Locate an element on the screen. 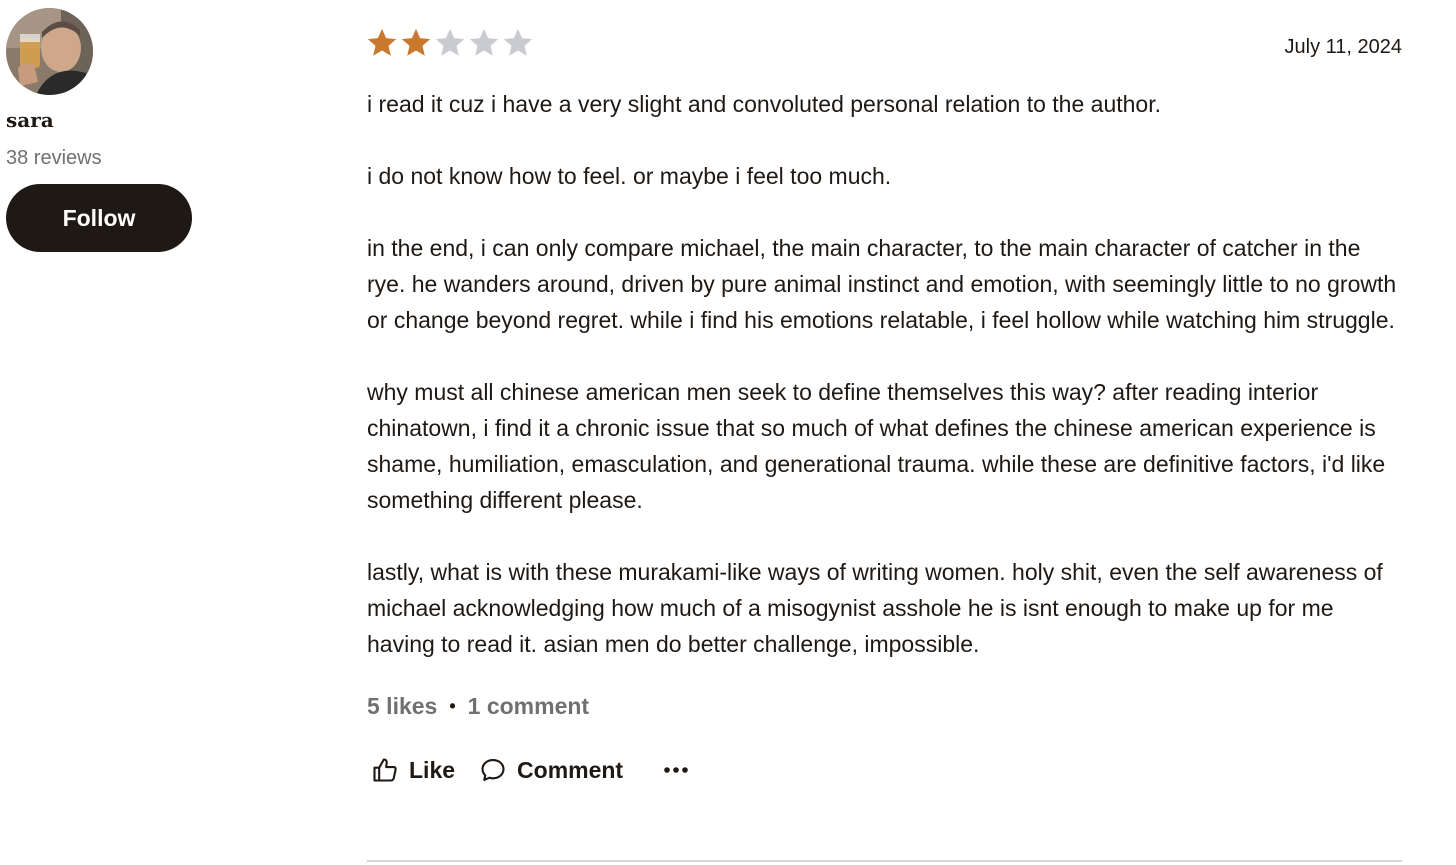 The image size is (1456, 865). avatar-image is located at coordinates (49, 51).